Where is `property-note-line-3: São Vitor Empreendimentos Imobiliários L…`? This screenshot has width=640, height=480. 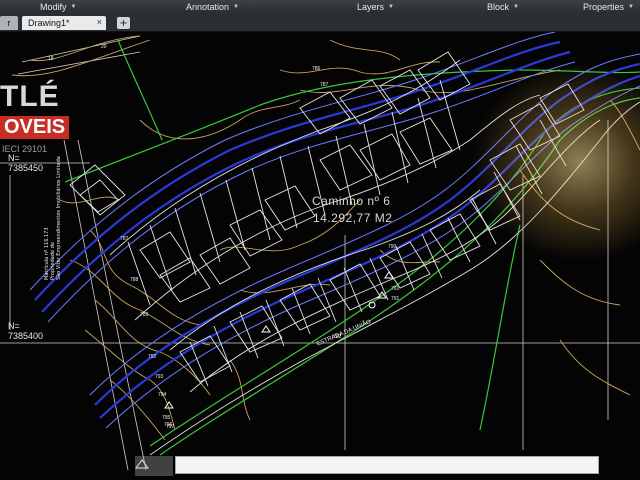
property-note-line-3: São Vitor Empreendimentos Imobiliários L… is located at coordinates (59, 218).